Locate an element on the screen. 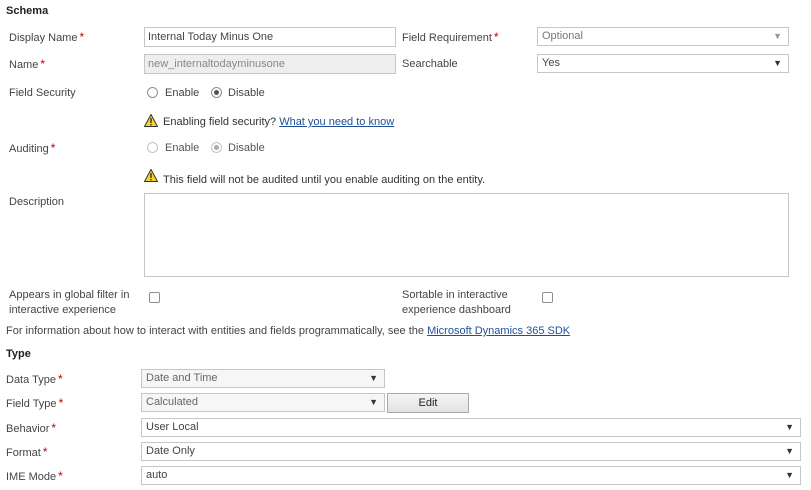 The width and height of the screenshot is (811, 490). auditing-enable-label: Enable is located at coordinates (182, 148).